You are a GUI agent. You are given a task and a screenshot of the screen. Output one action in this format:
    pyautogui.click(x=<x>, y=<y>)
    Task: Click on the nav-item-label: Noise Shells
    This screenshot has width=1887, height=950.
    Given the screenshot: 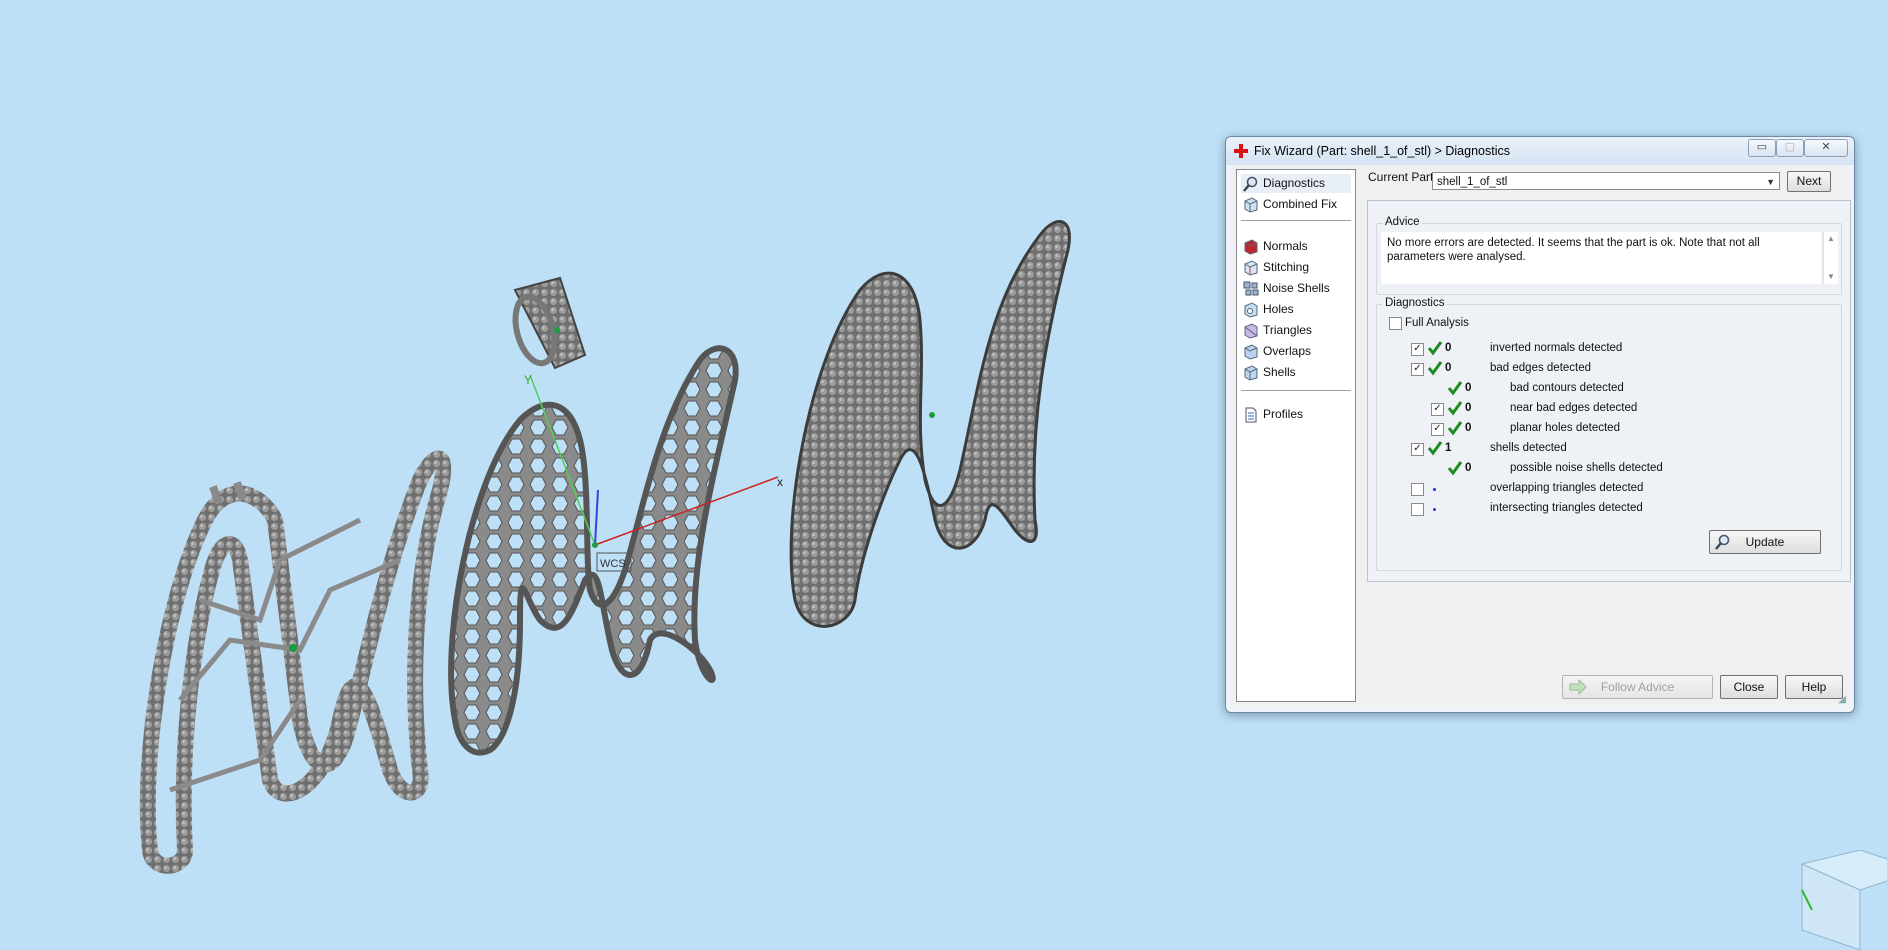 What is the action you would take?
    pyautogui.click(x=1296, y=288)
    